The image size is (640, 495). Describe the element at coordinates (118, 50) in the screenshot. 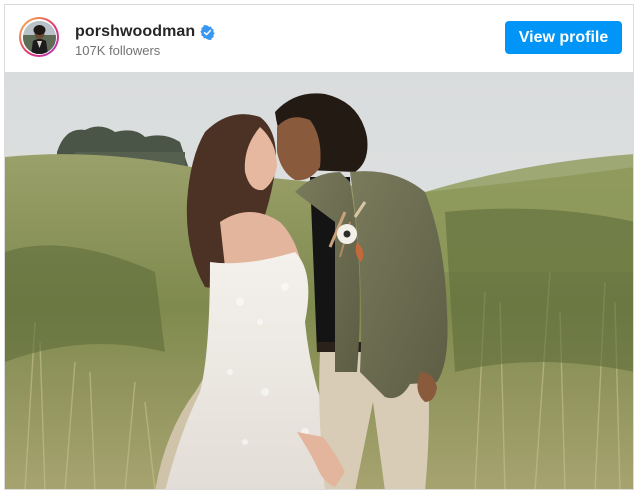

I see `follower-count: 107K followers` at that location.